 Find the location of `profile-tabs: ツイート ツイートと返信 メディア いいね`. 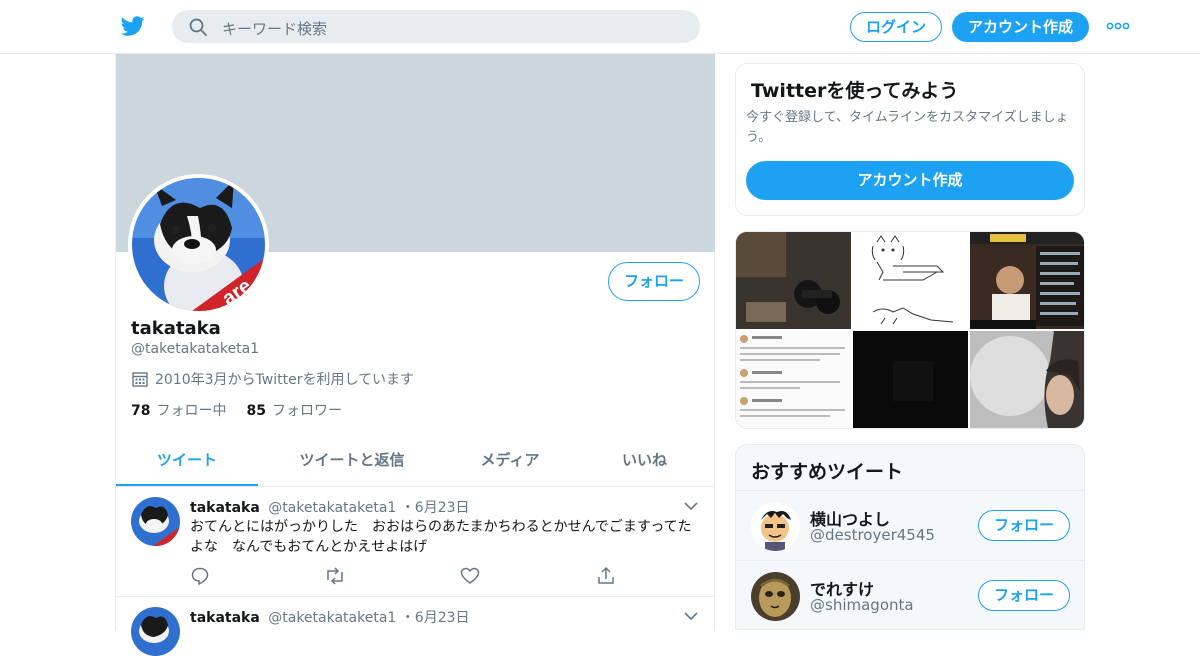

profile-tabs: ツイート ツイートと返信 メディア いいね is located at coordinates (415, 462).